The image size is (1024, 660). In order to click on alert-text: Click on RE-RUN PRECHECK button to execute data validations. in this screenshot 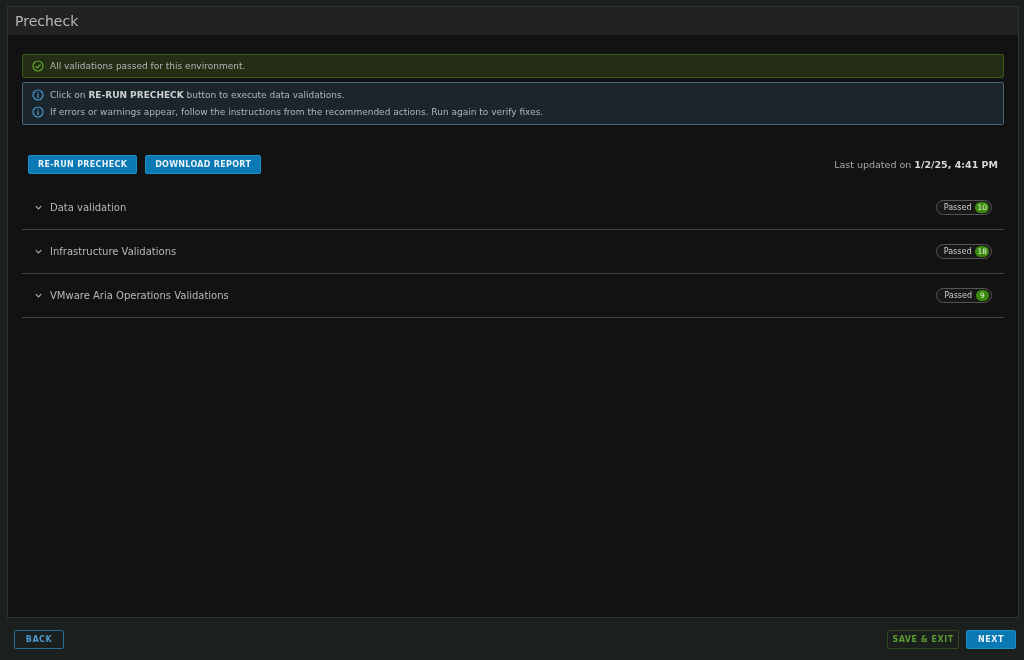, I will do `click(197, 95)`.